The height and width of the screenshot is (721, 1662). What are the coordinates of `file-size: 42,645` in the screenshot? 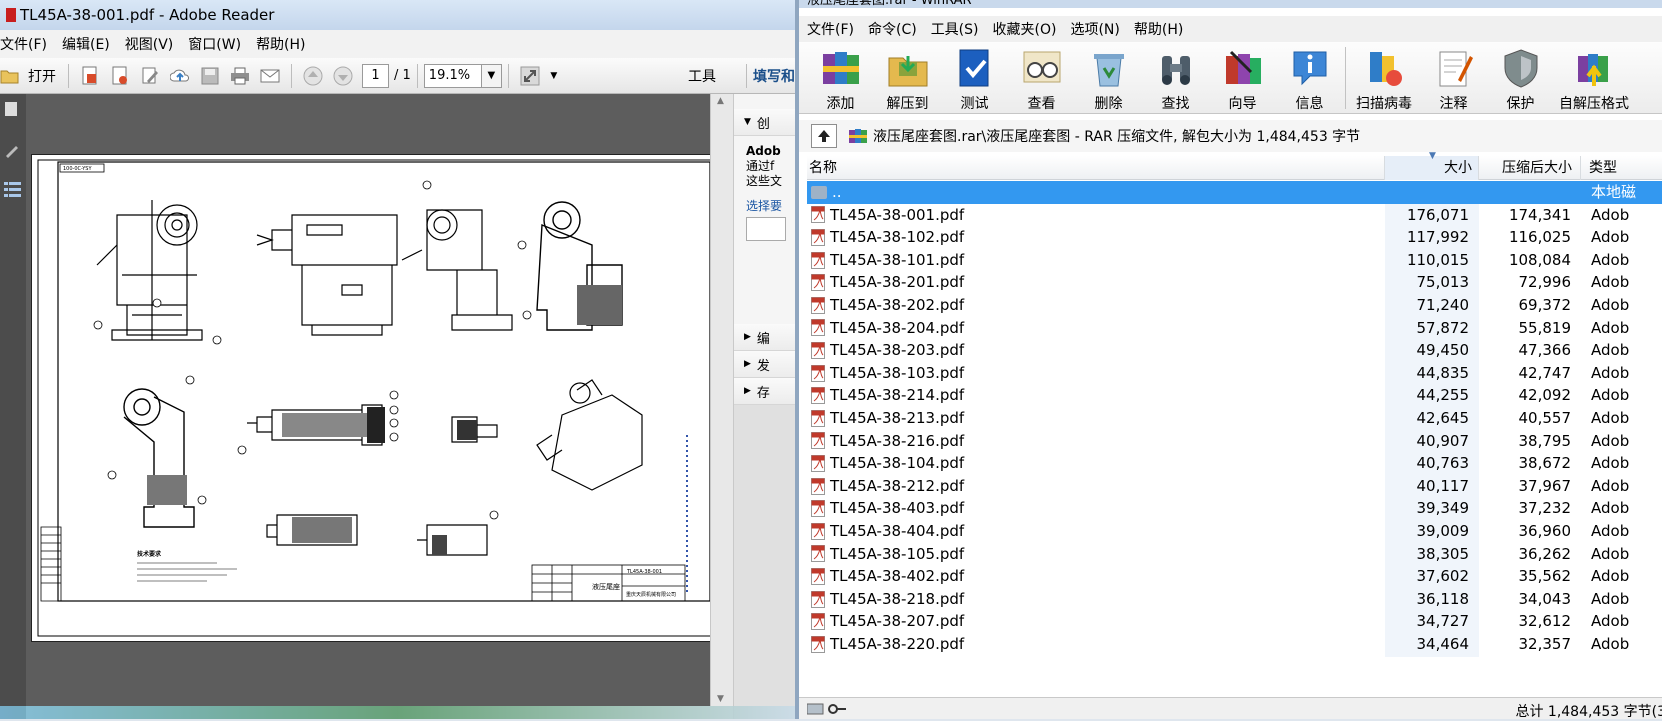 It's located at (1443, 418).